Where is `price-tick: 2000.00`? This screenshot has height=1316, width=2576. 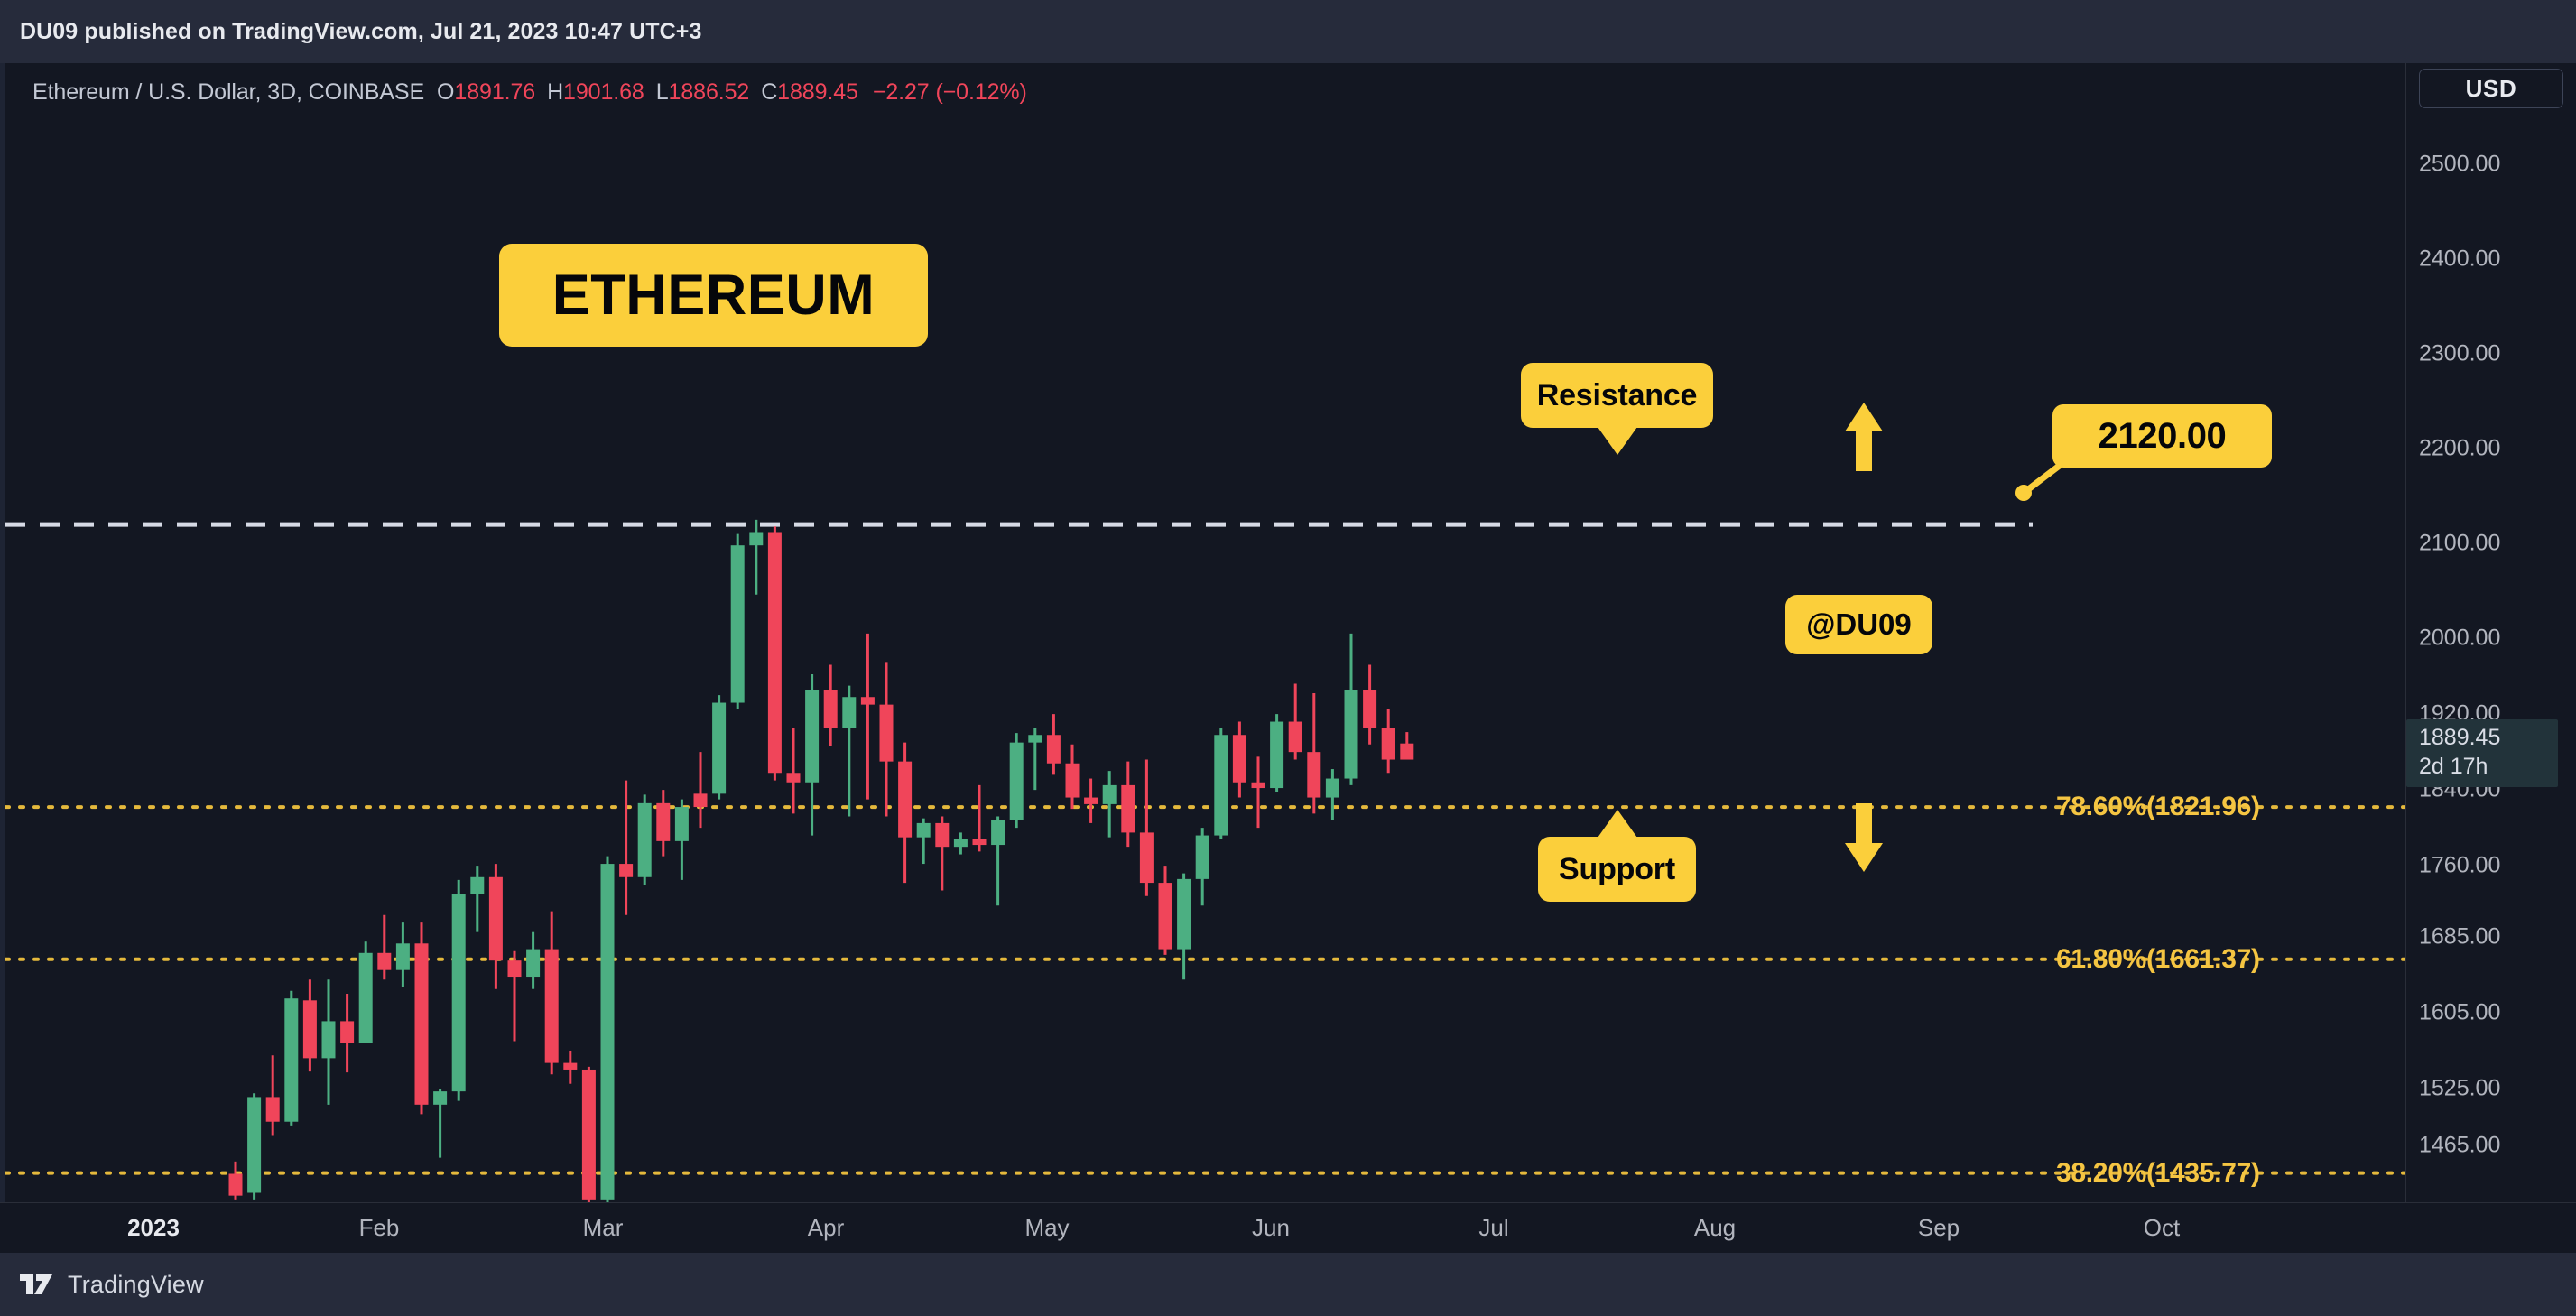
price-tick: 2000.00 is located at coordinates (2460, 638).